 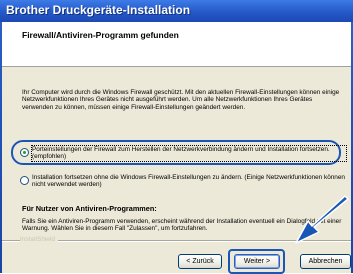 I want to click on antivirus-heading: Für Nutzer von Antiviren-Programmen:, so click(x=89, y=208).